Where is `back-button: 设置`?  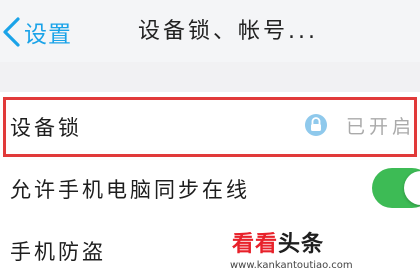 back-button: 设置 is located at coordinates (36, 32).